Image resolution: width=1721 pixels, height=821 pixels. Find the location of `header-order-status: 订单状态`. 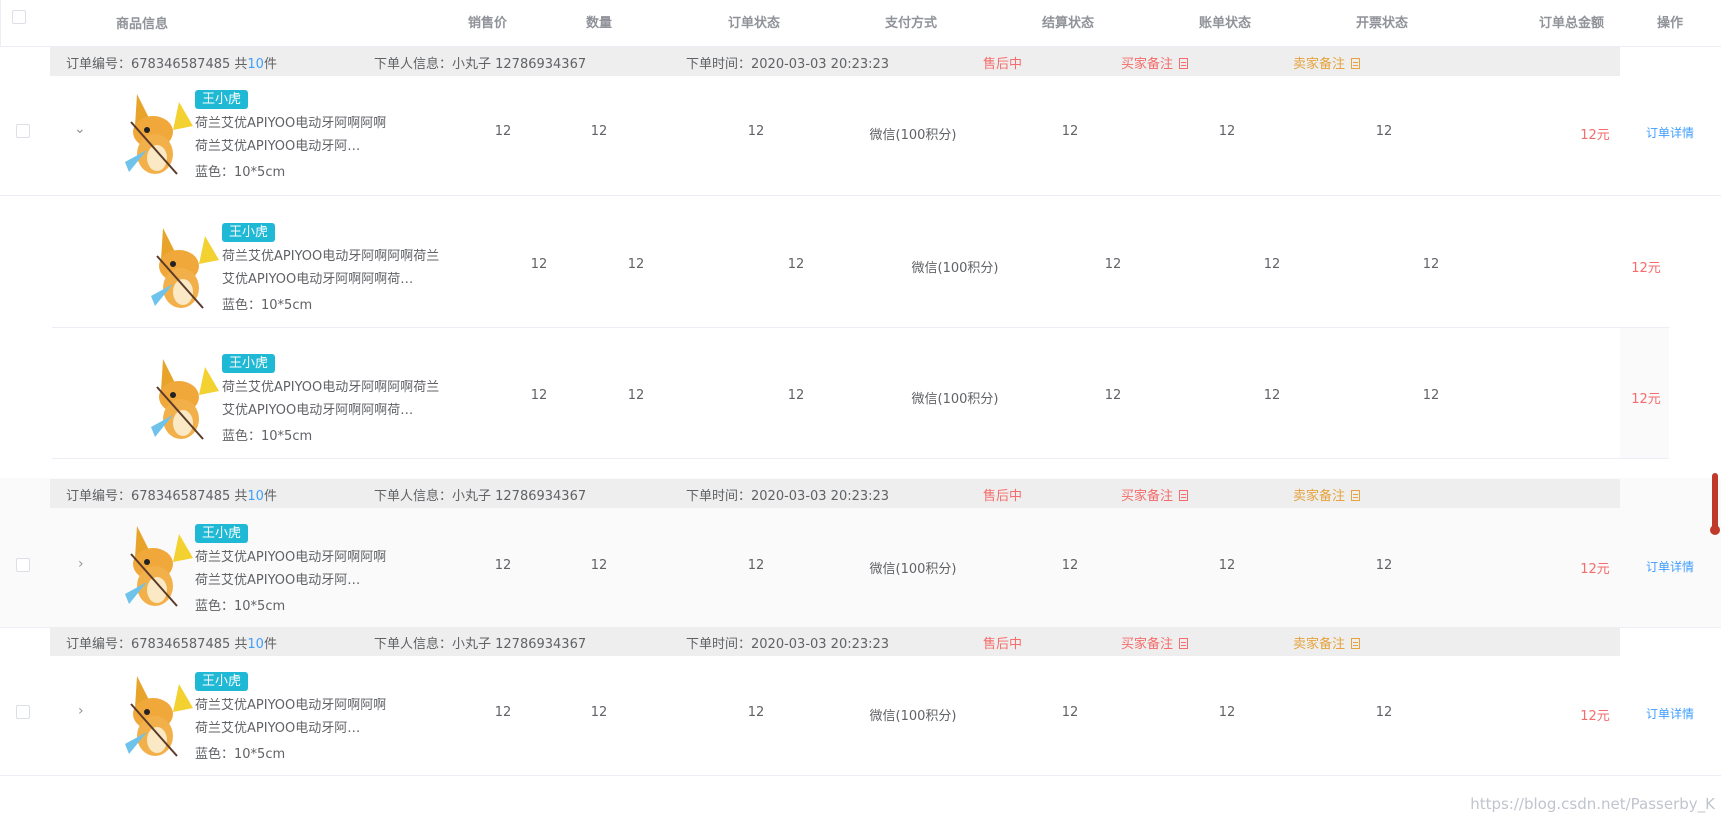

header-order-status: 订单状态 is located at coordinates (754, 23).